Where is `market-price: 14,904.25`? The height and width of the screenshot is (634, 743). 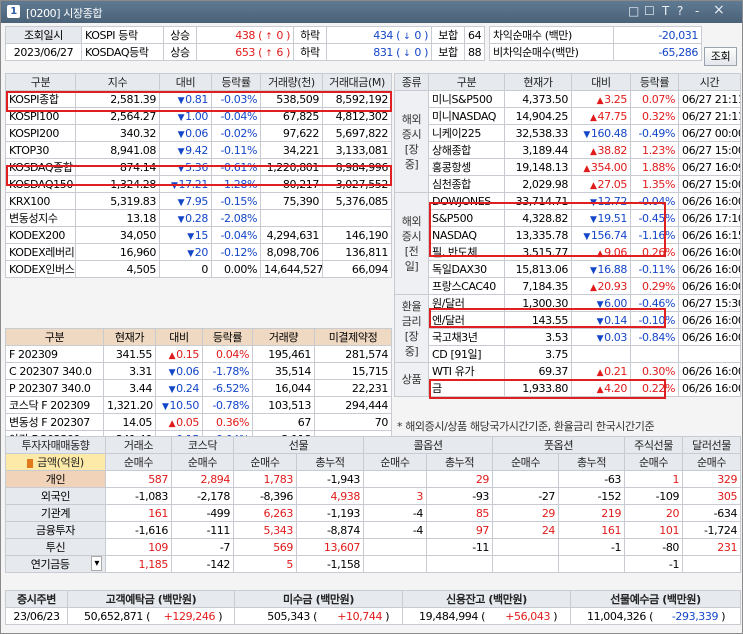 market-price: 14,904.25 is located at coordinates (538, 116).